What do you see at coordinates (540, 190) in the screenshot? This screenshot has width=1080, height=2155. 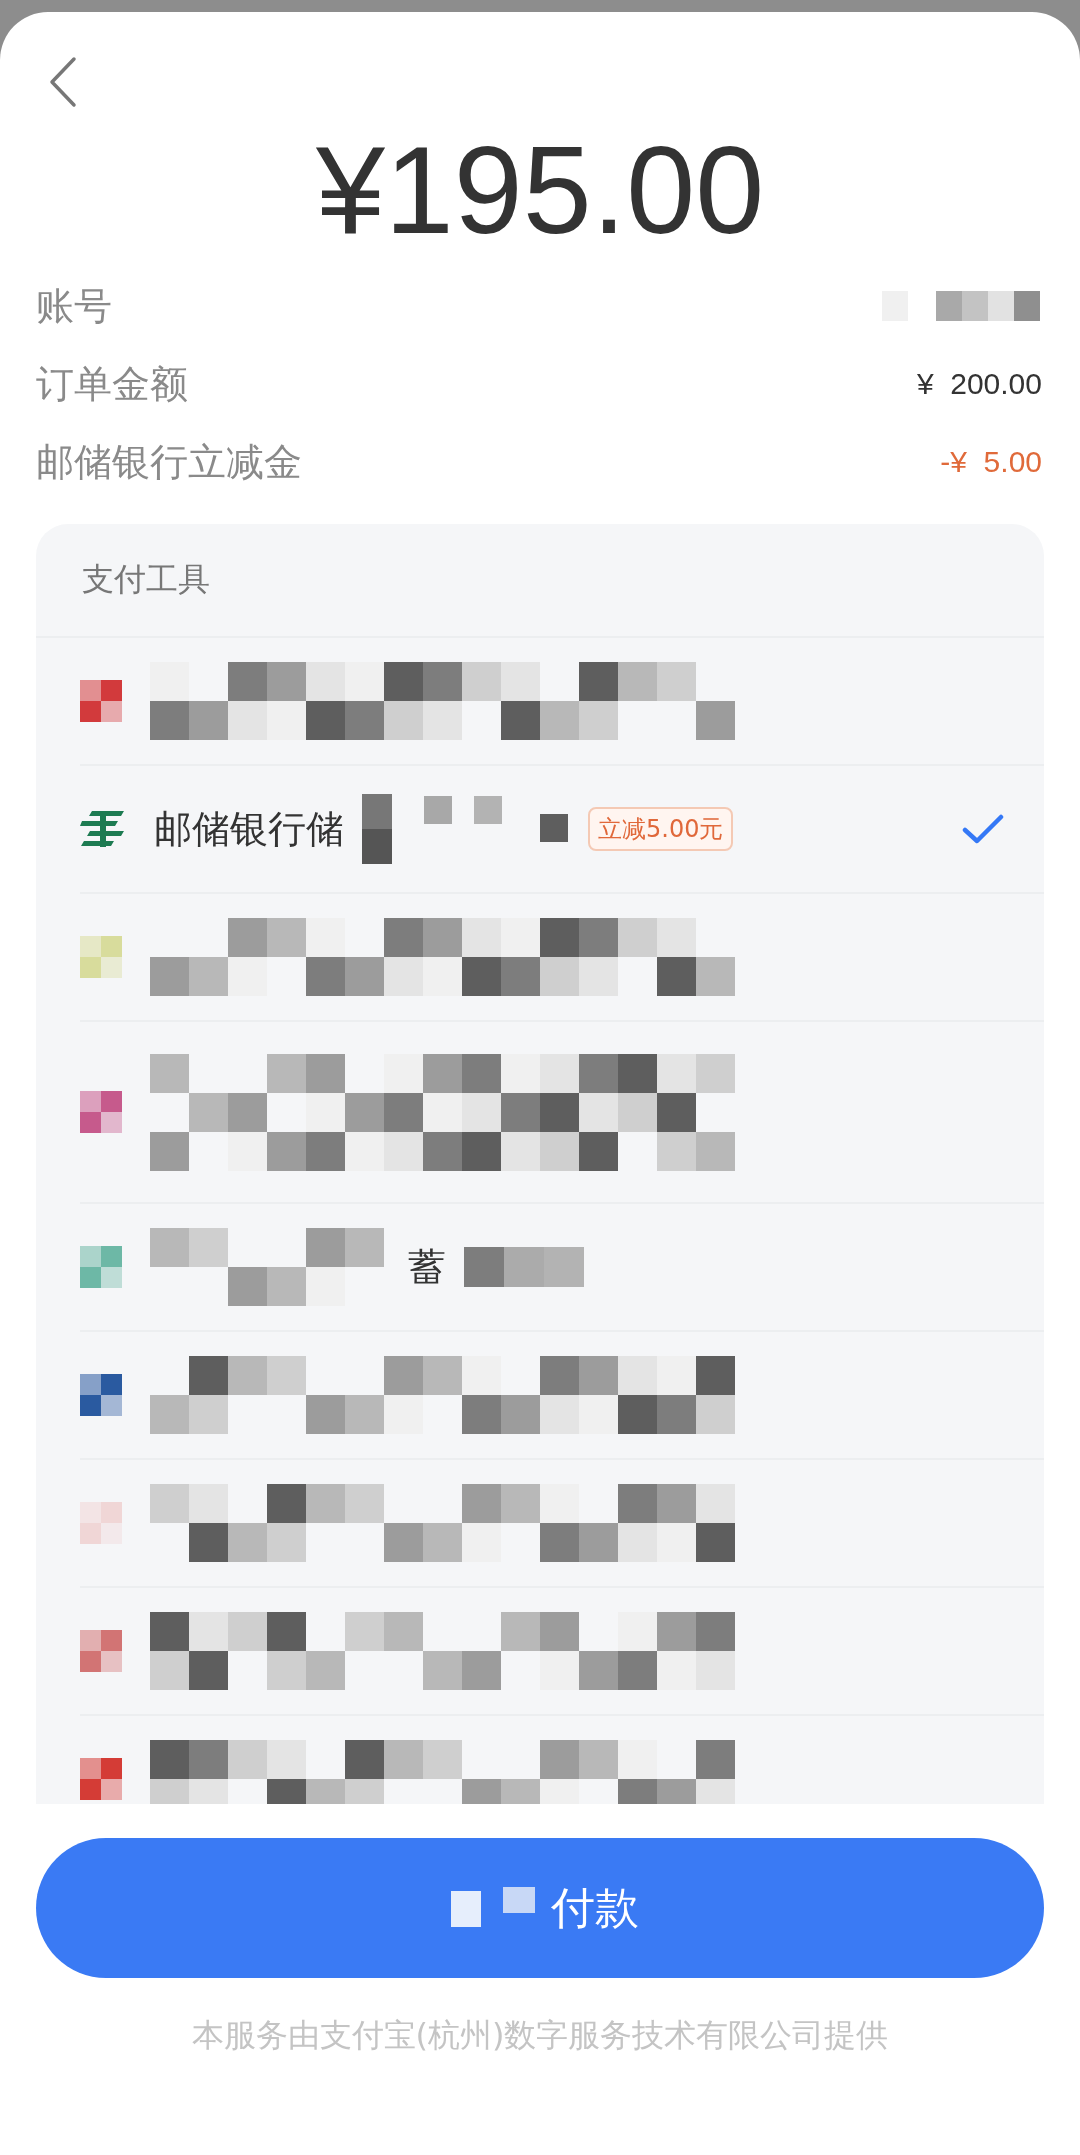 I see `payment-amount: ¥195.00` at bounding box center [540, 190].